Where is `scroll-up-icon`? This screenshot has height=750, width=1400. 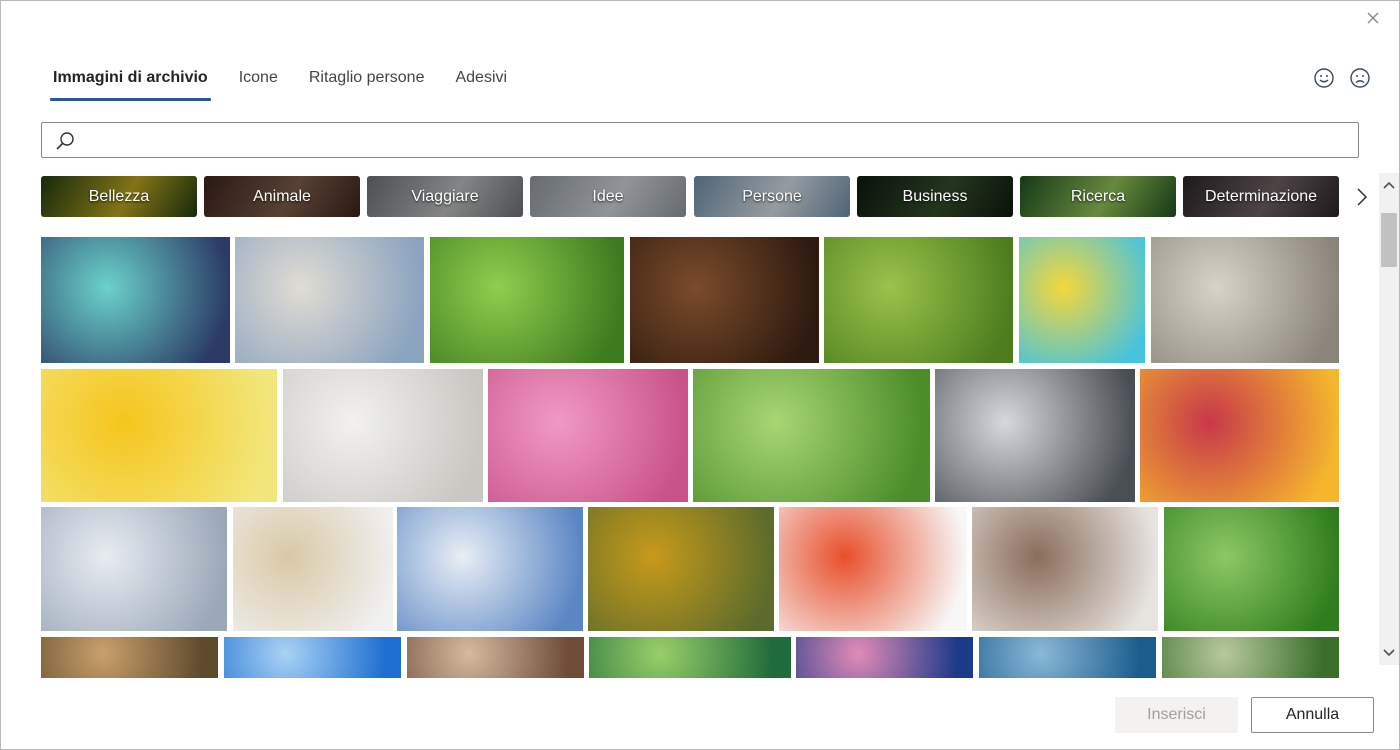
scroll-up-icon is located at coordinates (1389, 186).